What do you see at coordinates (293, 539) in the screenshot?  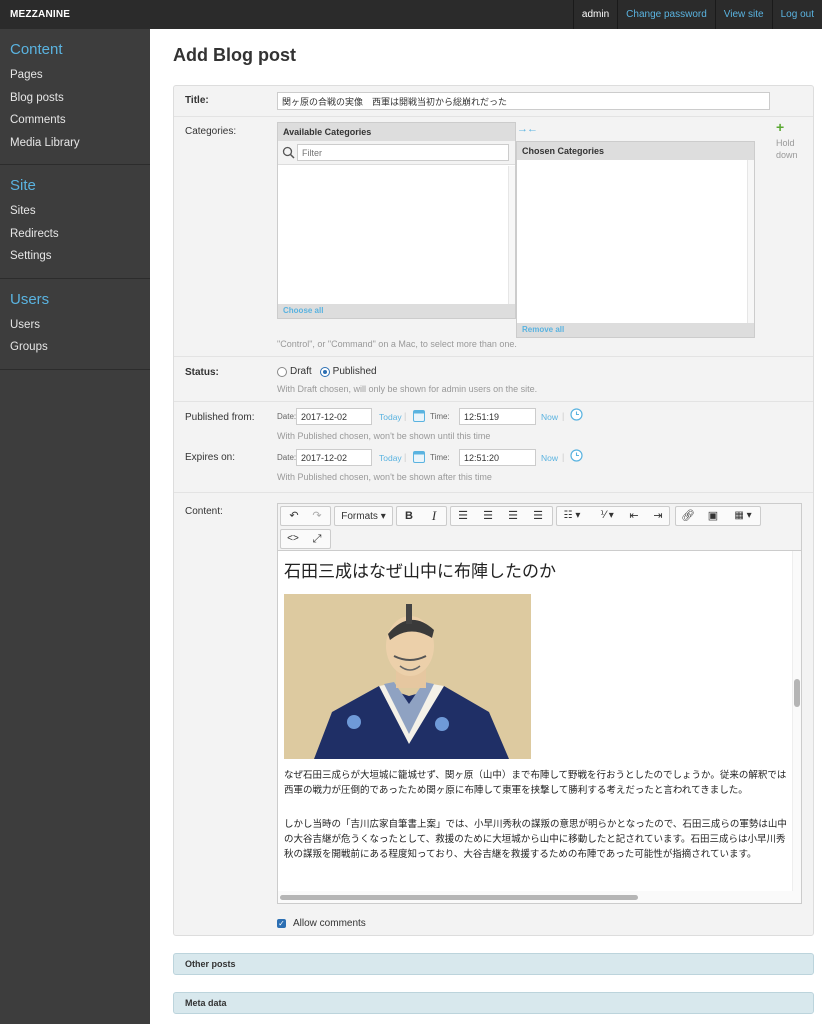 I see `source-code-icon: <>` at bounding box center [293, 539].